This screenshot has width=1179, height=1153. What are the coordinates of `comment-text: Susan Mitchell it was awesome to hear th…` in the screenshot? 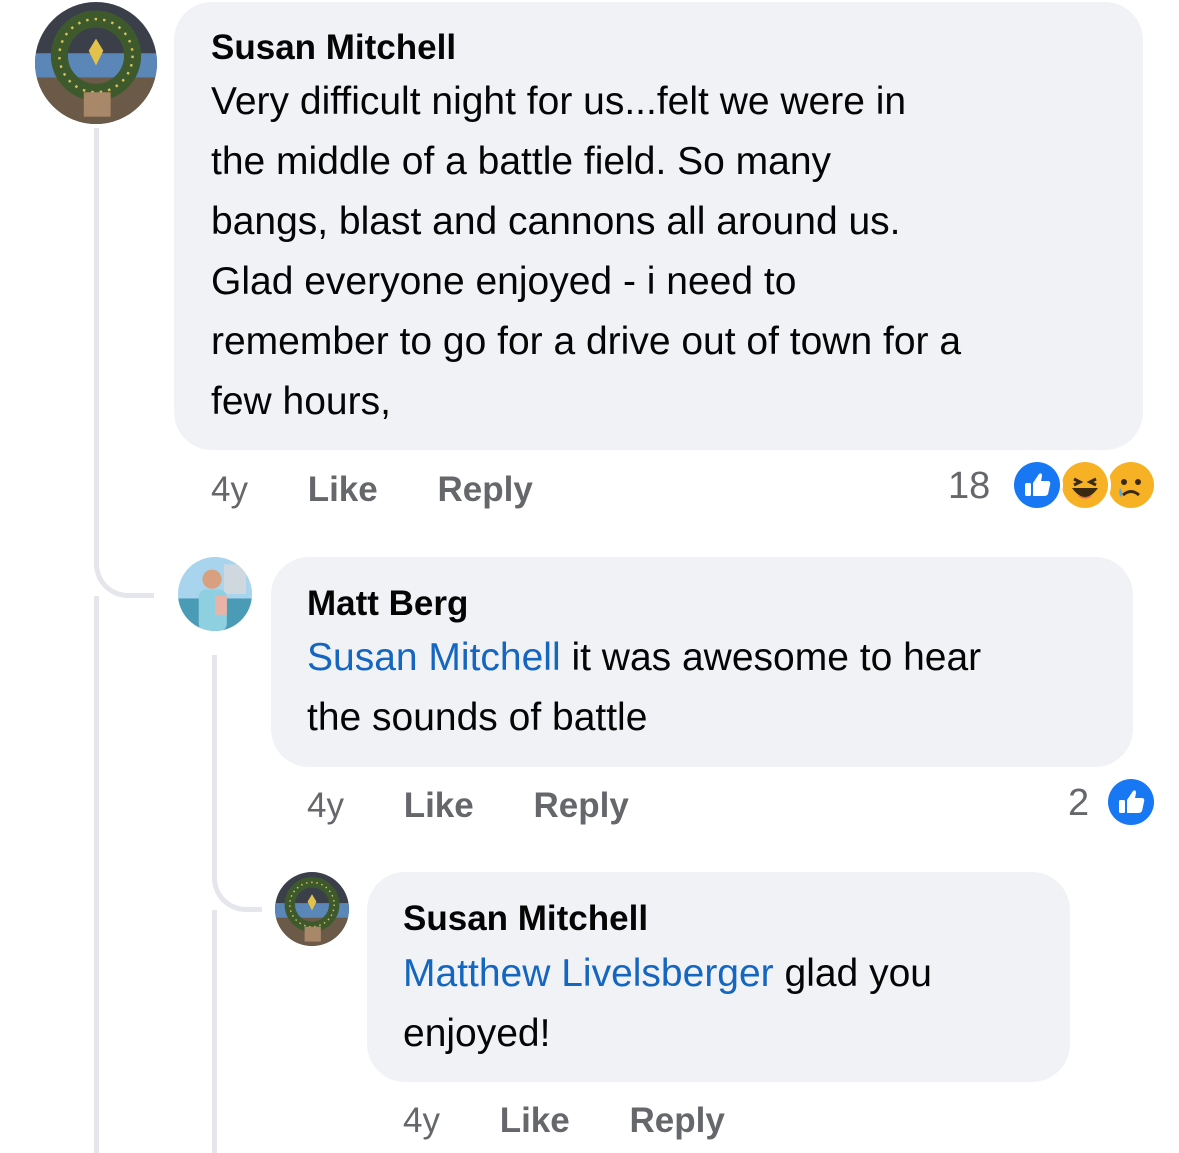 It's located at (644, 688).